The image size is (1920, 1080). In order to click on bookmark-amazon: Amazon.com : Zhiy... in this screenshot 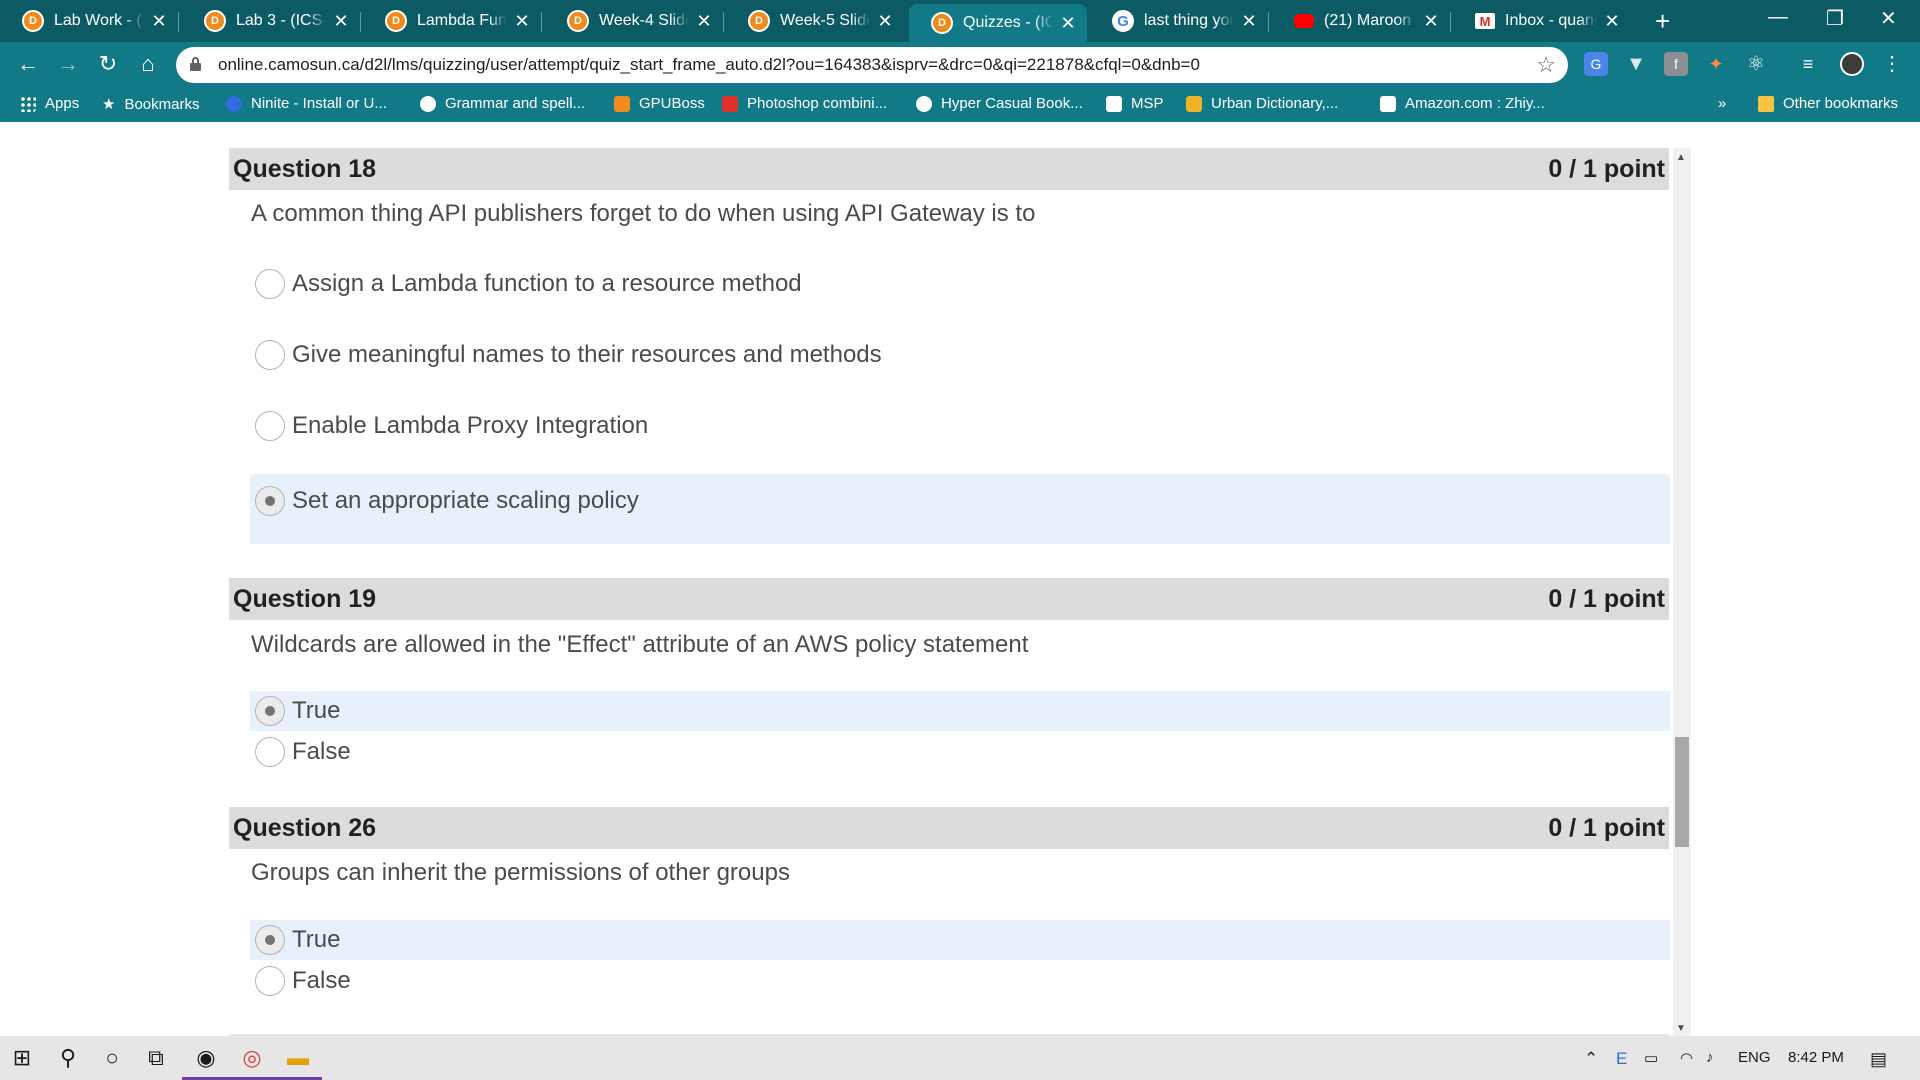, I will do `click(1462, 103)`.